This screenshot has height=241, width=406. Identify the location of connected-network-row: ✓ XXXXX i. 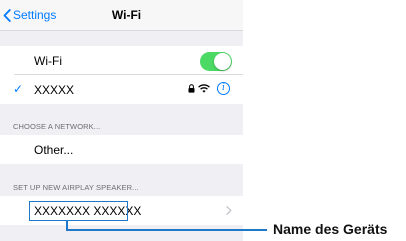
(121, 89).